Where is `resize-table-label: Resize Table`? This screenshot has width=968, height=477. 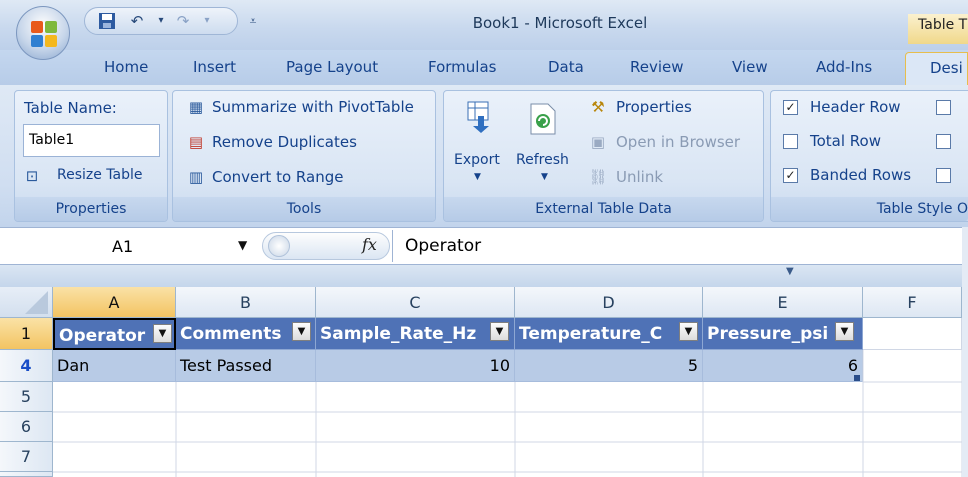
resize-table-label: Resize Table is located at coordinates (100, 175).